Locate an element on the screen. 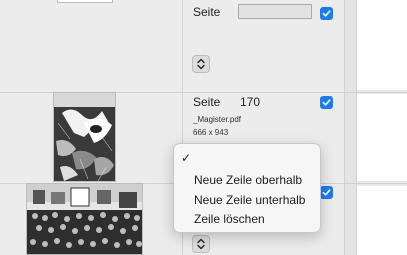 Image resolution: width=407 pixels, height=255 pixels. page-number-field is located at coordinates (275, 11).